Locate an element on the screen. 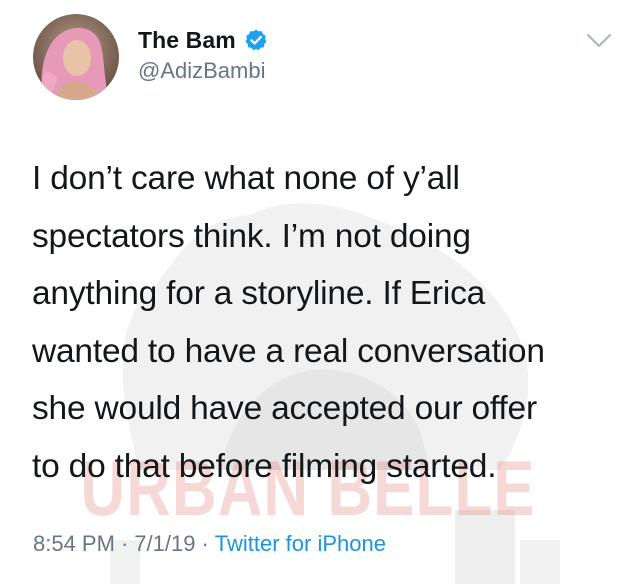  avatar-image is located at coordinates (76, 57).